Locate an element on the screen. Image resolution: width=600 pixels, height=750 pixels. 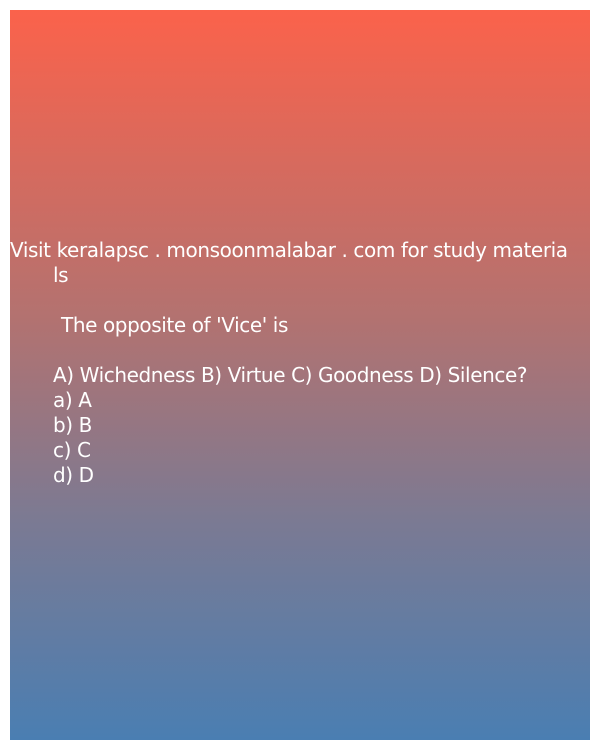
option-c: c) C is located at coordinates (72, 450).